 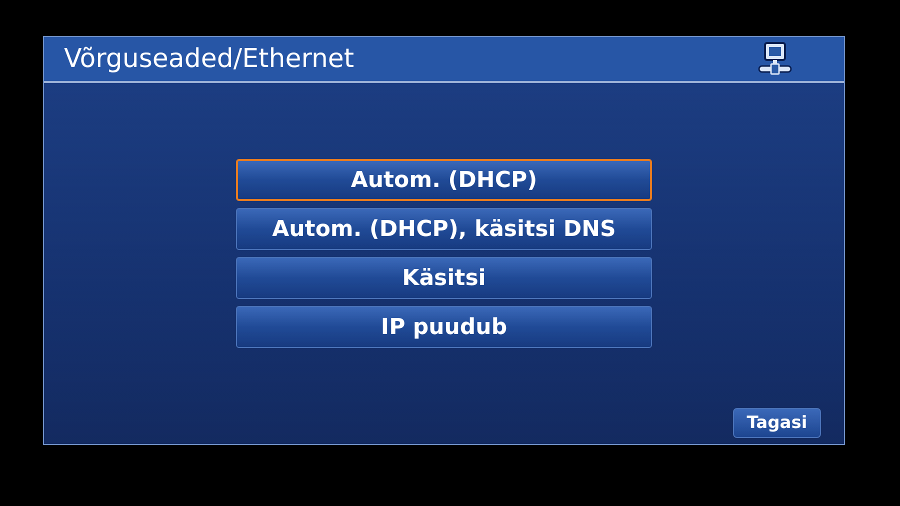 What do you see at coordinates (209, 59) in the screenshot?
I see `window-title: Võrguseaded/Ethernet` at bounding box center [209, 59].